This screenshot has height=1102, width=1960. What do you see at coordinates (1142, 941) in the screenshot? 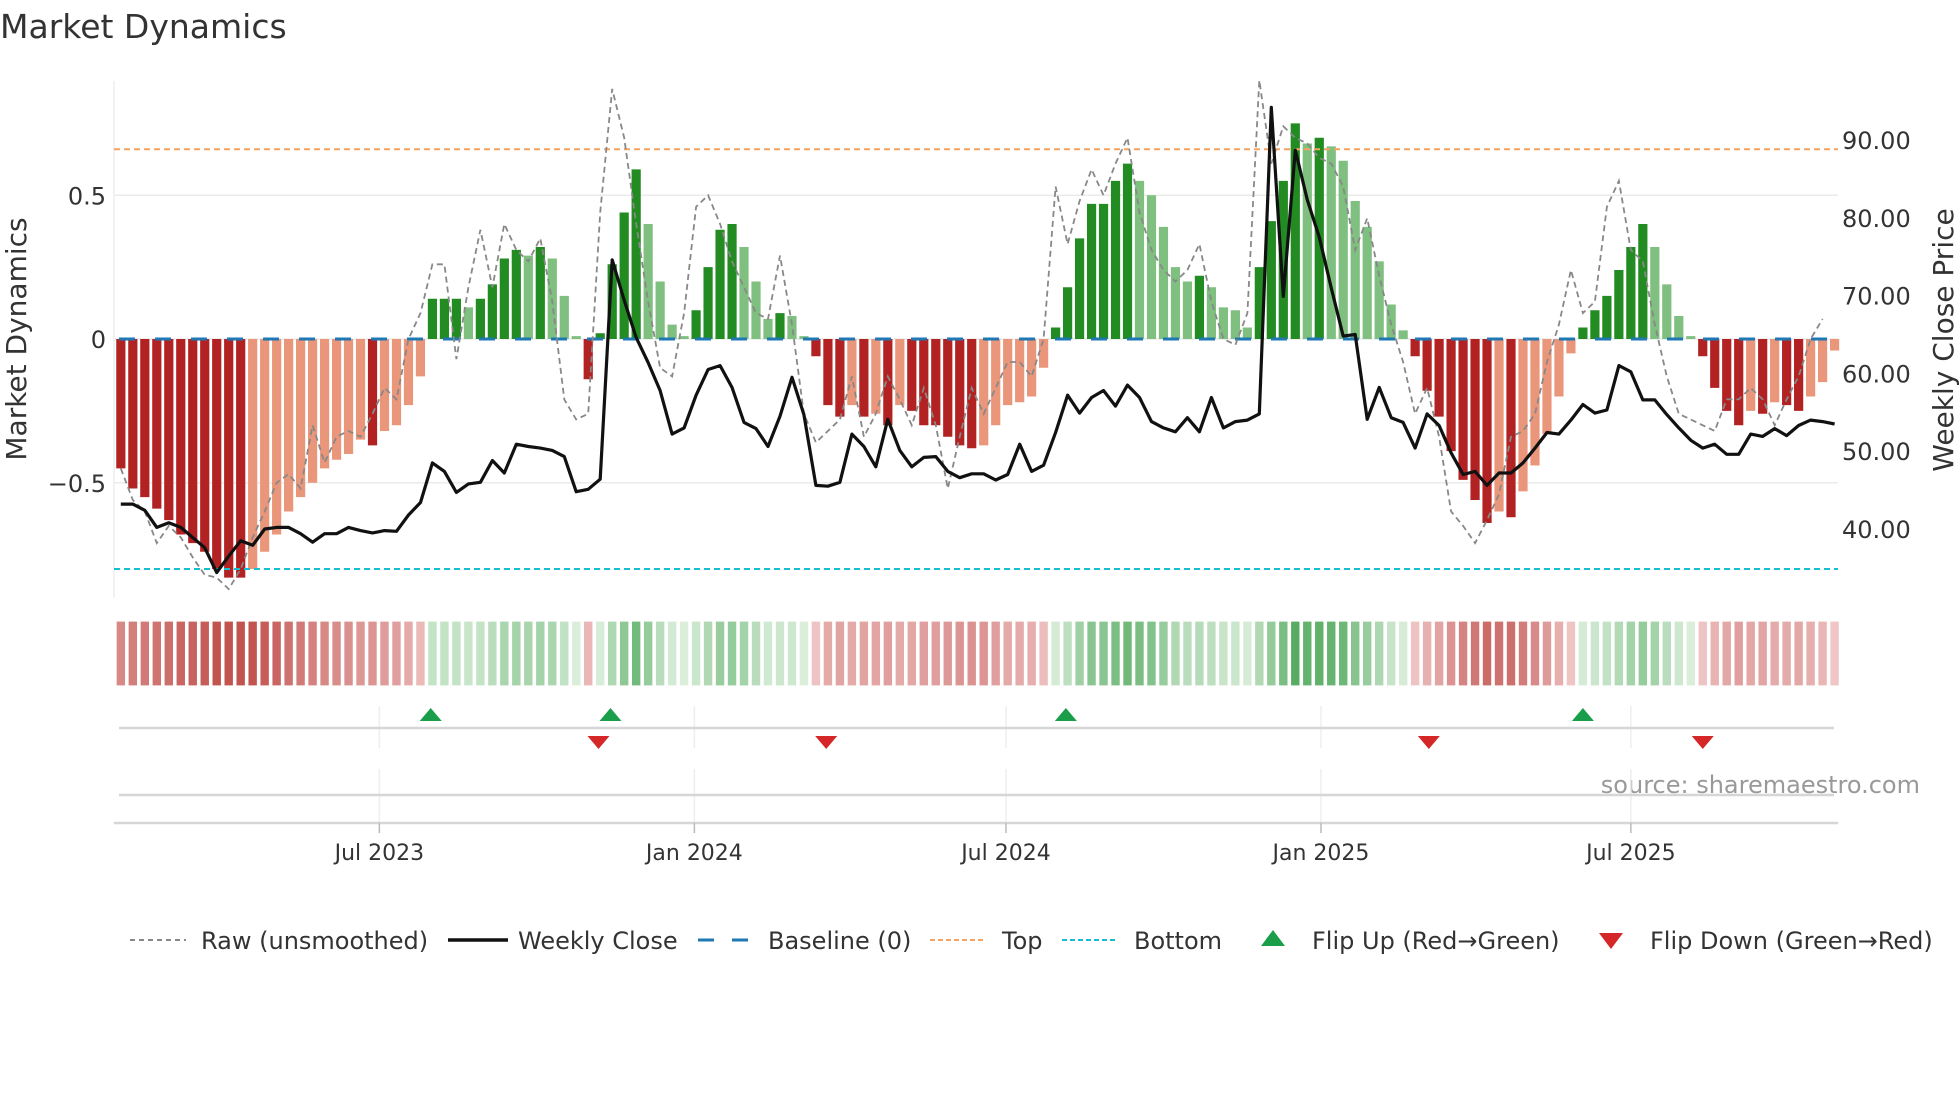
I see `legend-item-bottom: Bottom` at bounding box center [1142, 941].